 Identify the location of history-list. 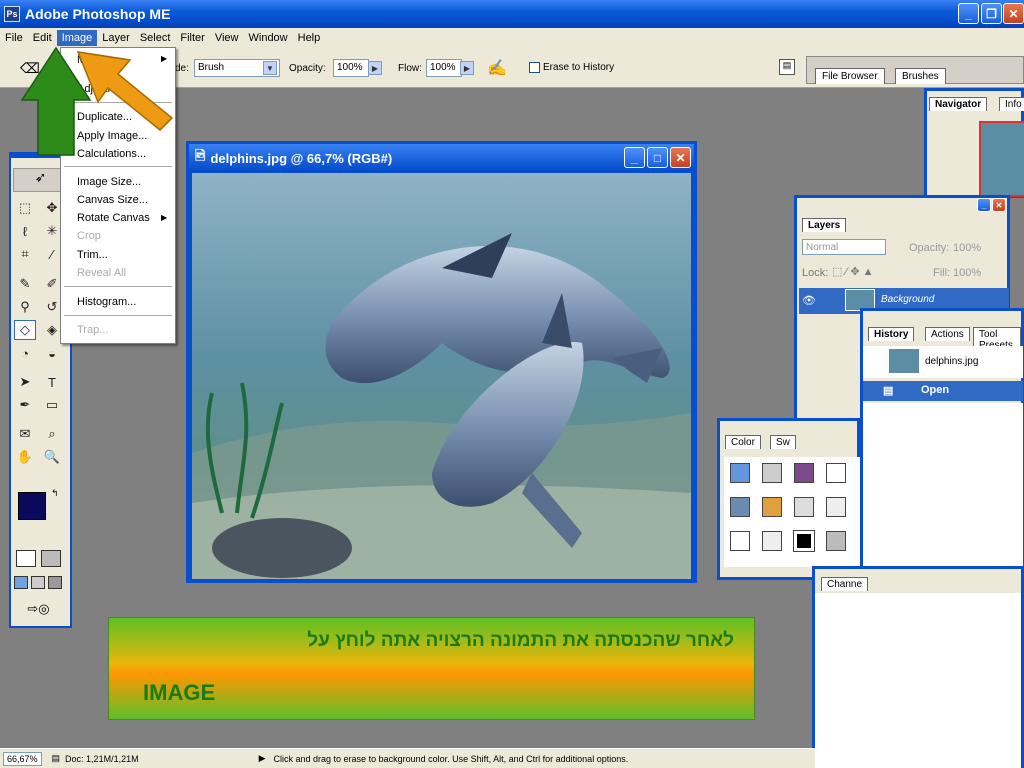
(943, 487).